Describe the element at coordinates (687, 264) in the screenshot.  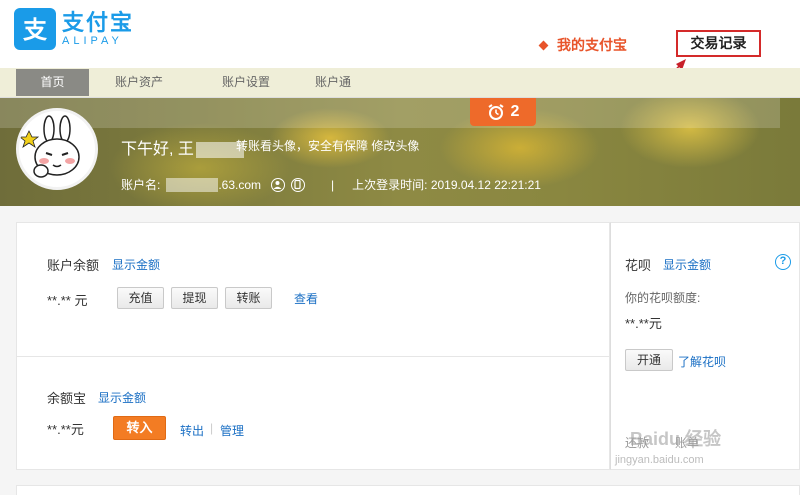
I see `huabei-show-amount-link: 显示金额` at that location.